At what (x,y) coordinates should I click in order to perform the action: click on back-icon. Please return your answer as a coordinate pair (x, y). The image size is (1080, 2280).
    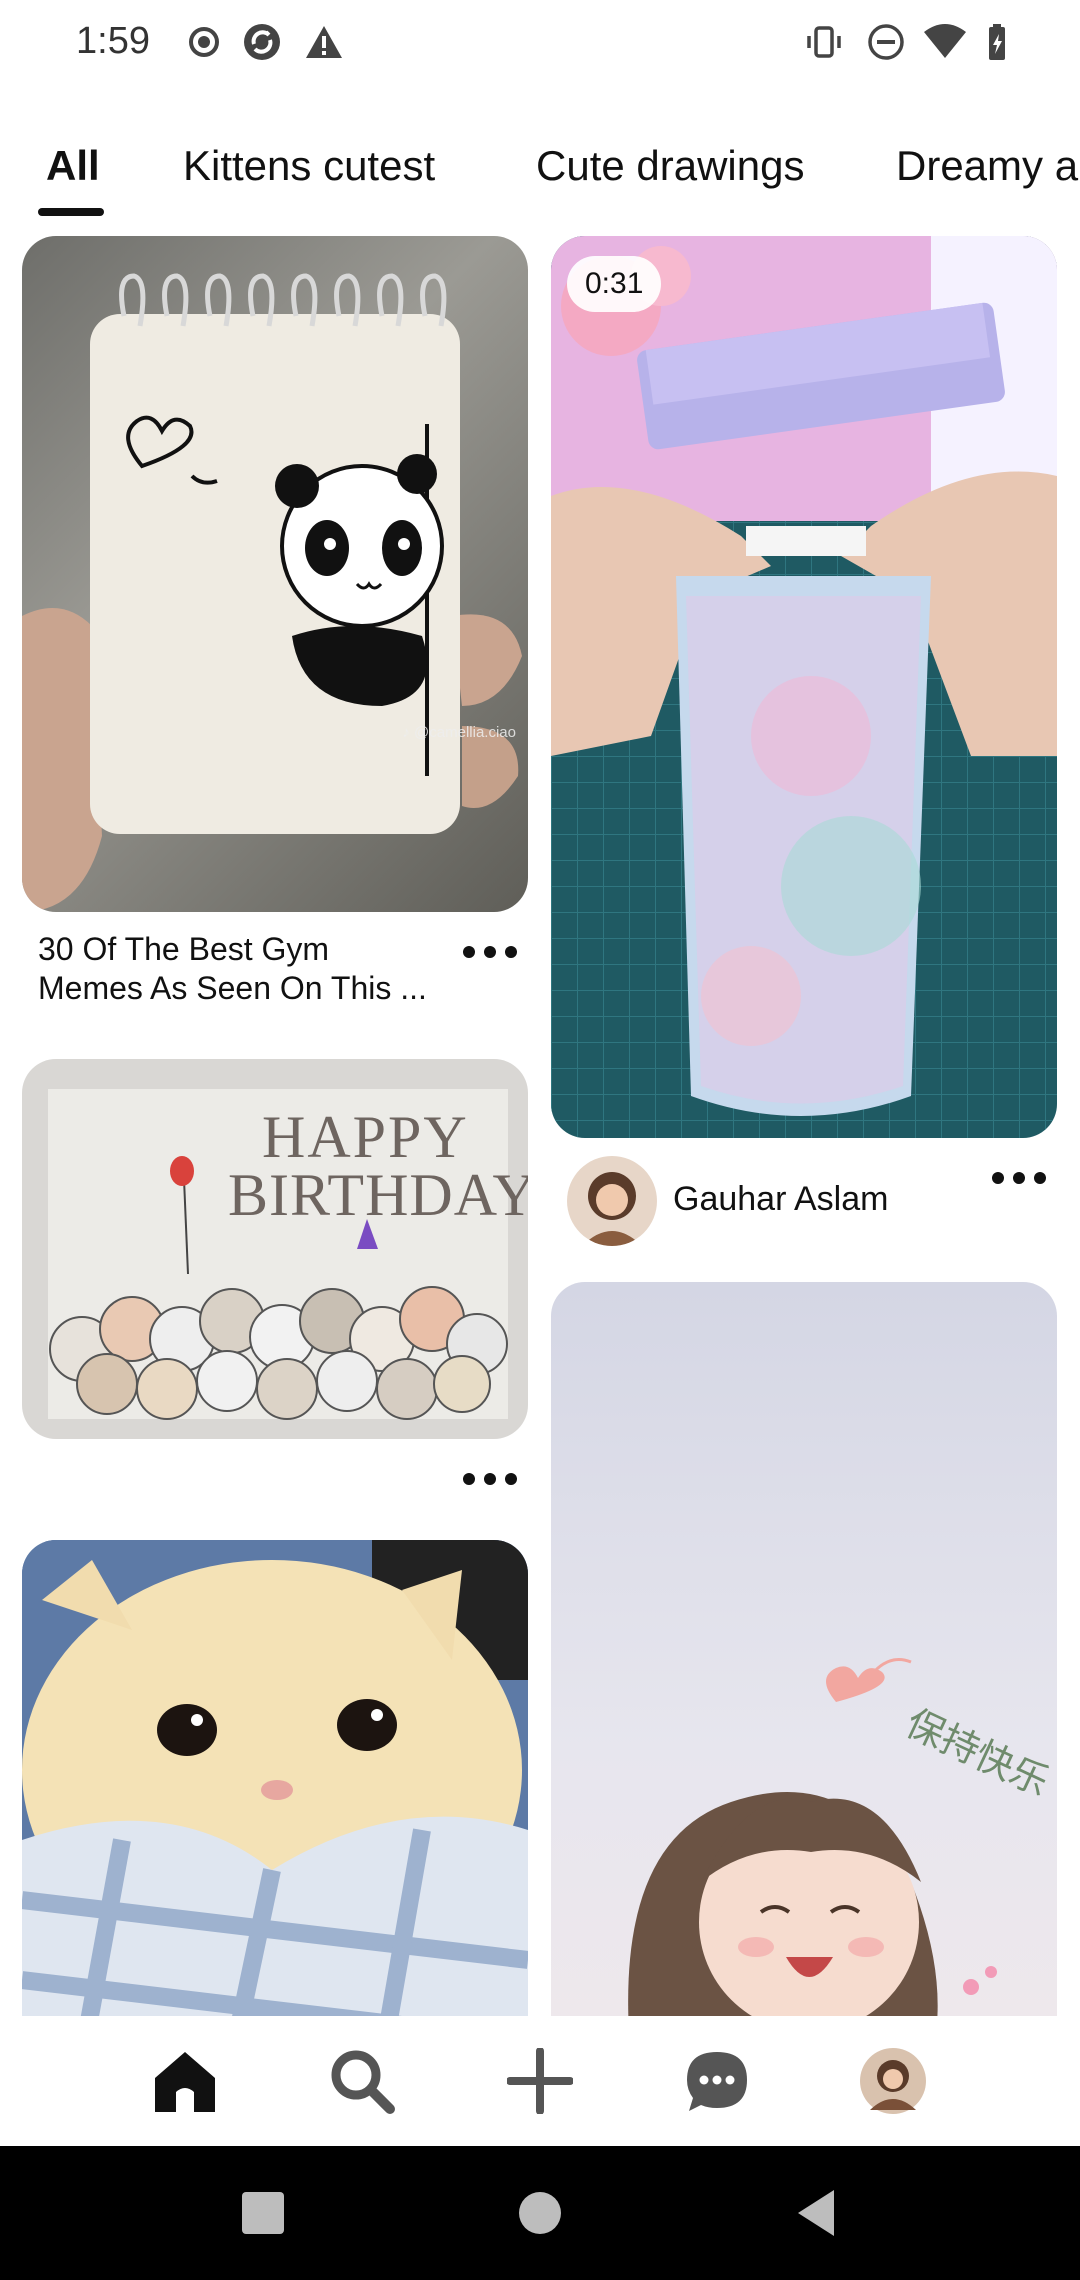
    Looking at the image, I should click on (817, 2213).